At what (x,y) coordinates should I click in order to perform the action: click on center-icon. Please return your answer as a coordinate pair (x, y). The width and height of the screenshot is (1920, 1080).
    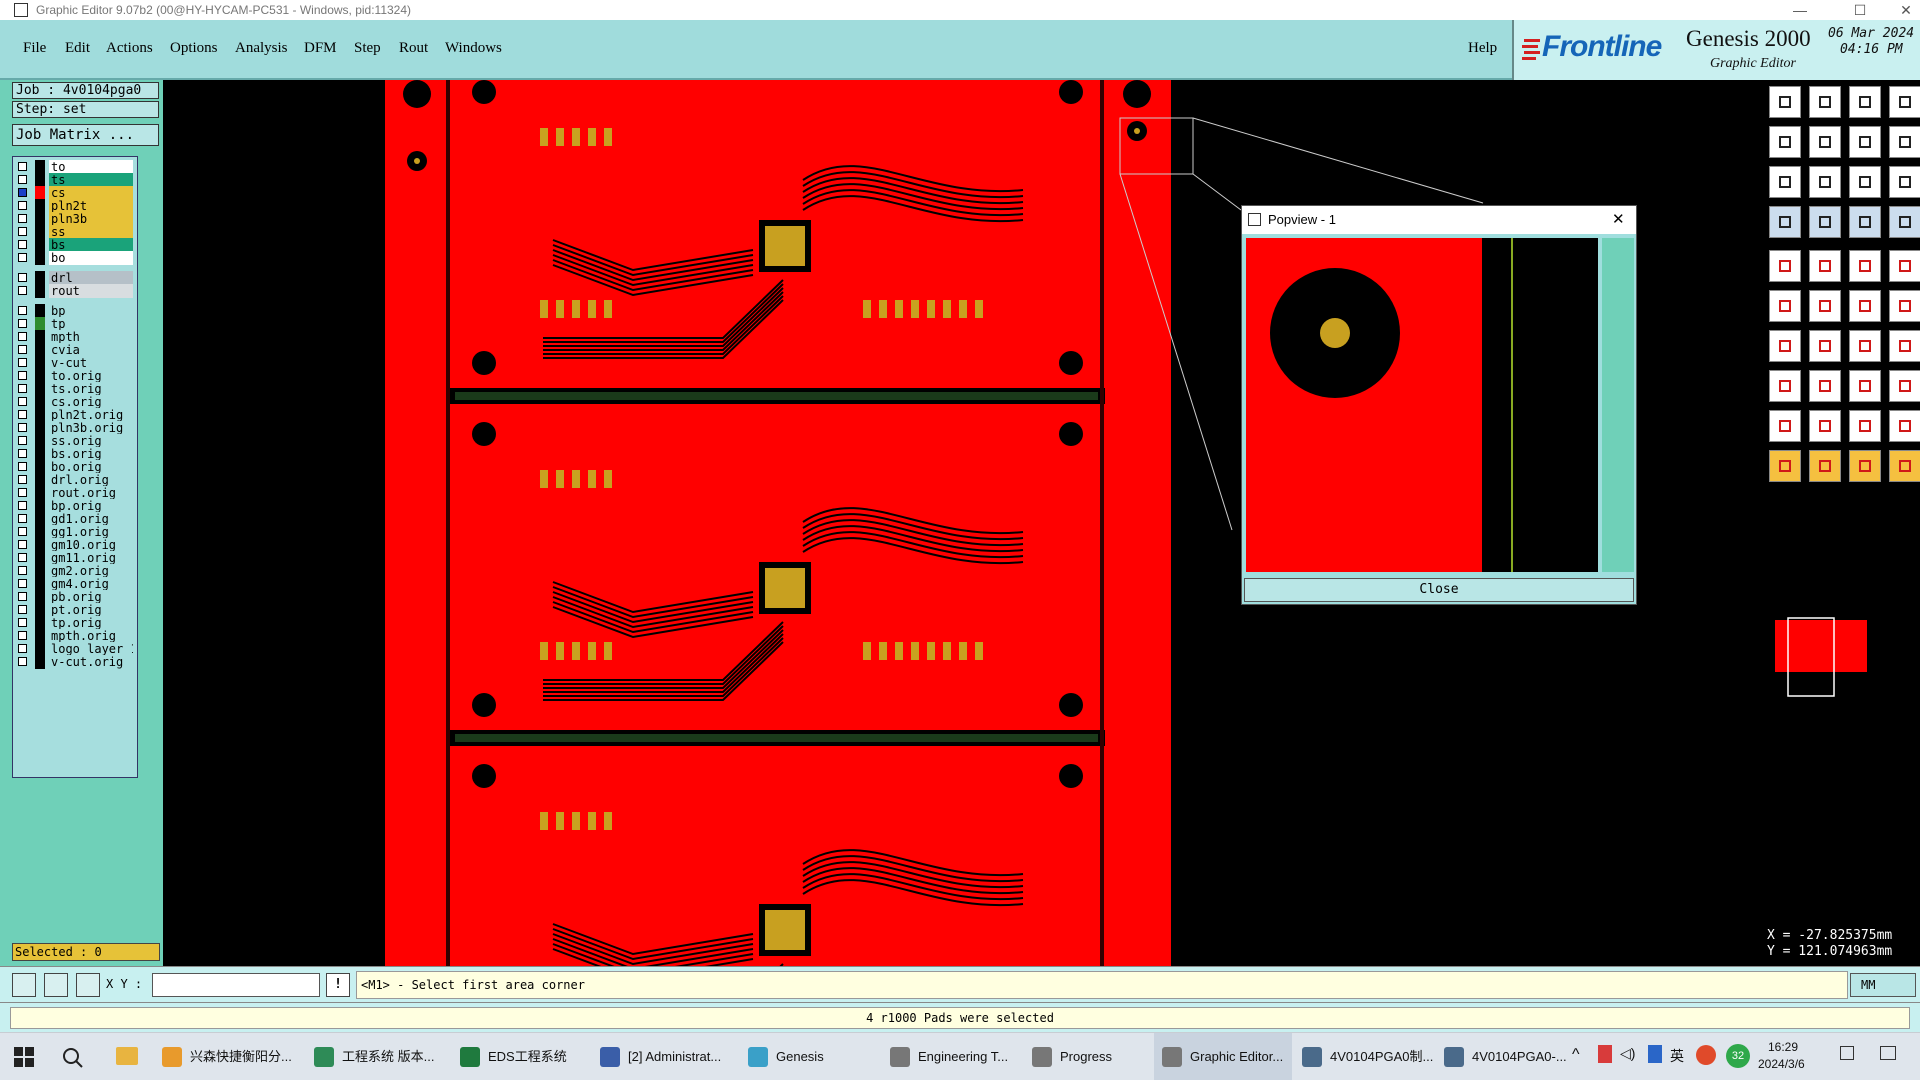
    Looking at the image, I should click on (1825, 182).